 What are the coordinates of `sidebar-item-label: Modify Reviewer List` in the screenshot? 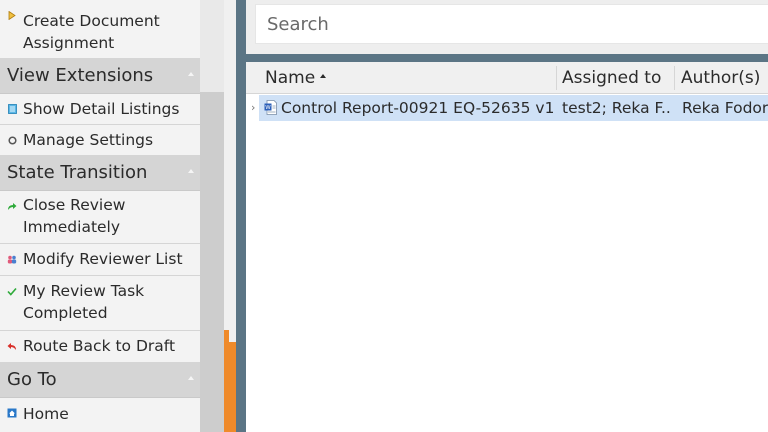 It's located at (103, 259).